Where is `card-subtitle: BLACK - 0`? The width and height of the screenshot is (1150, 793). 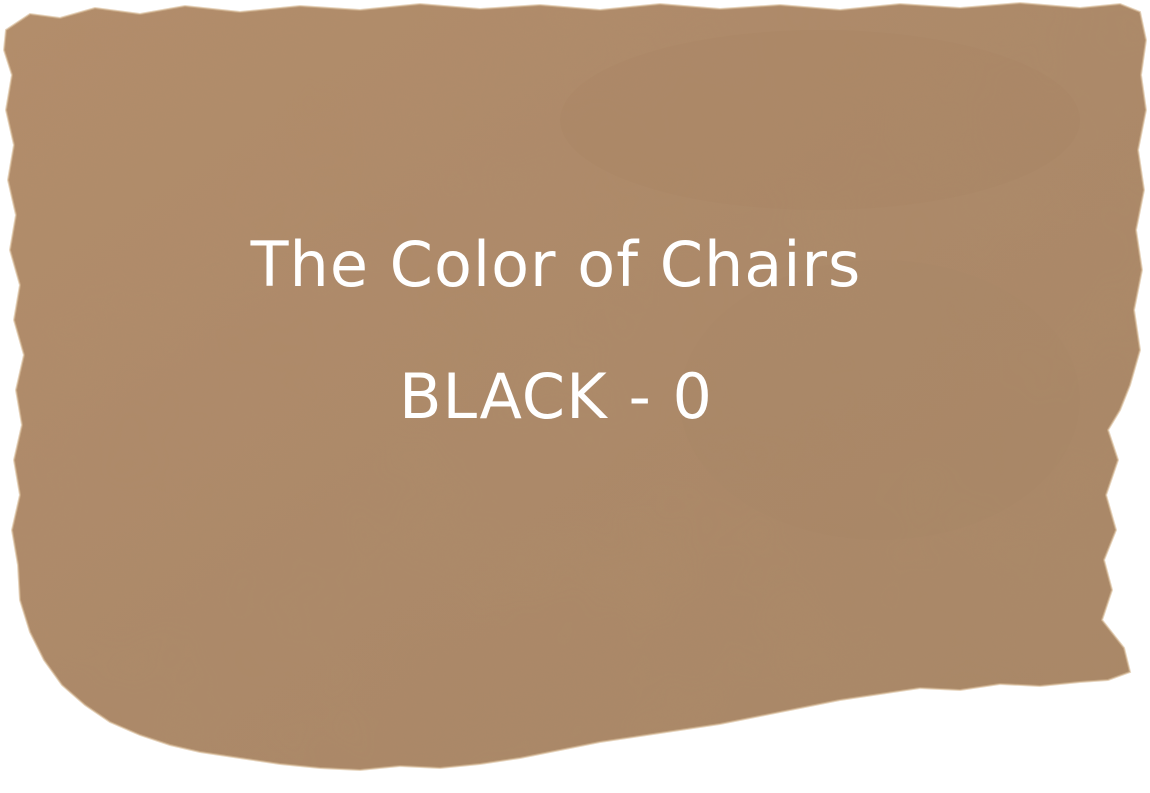
card-subtitle: BLACK - 0 is located at coordinates (555, 396).